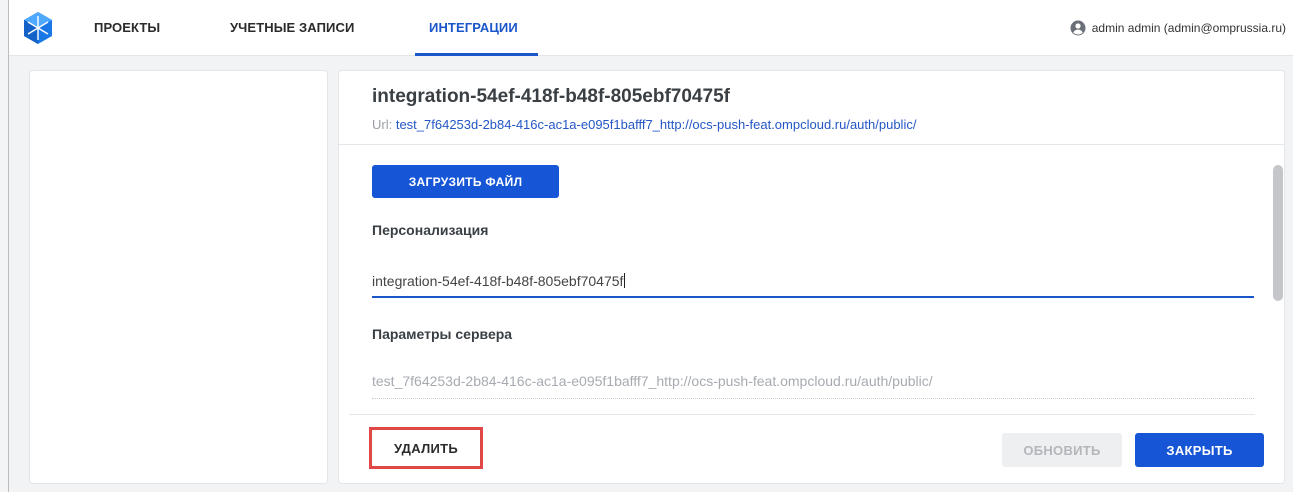 This screenshot has width=1293, height=492. What do you see at coordinates (426, 448) in the screenshot?
I see `delete-button: УДАЛИТЬ` at bounding box center [426, 448].